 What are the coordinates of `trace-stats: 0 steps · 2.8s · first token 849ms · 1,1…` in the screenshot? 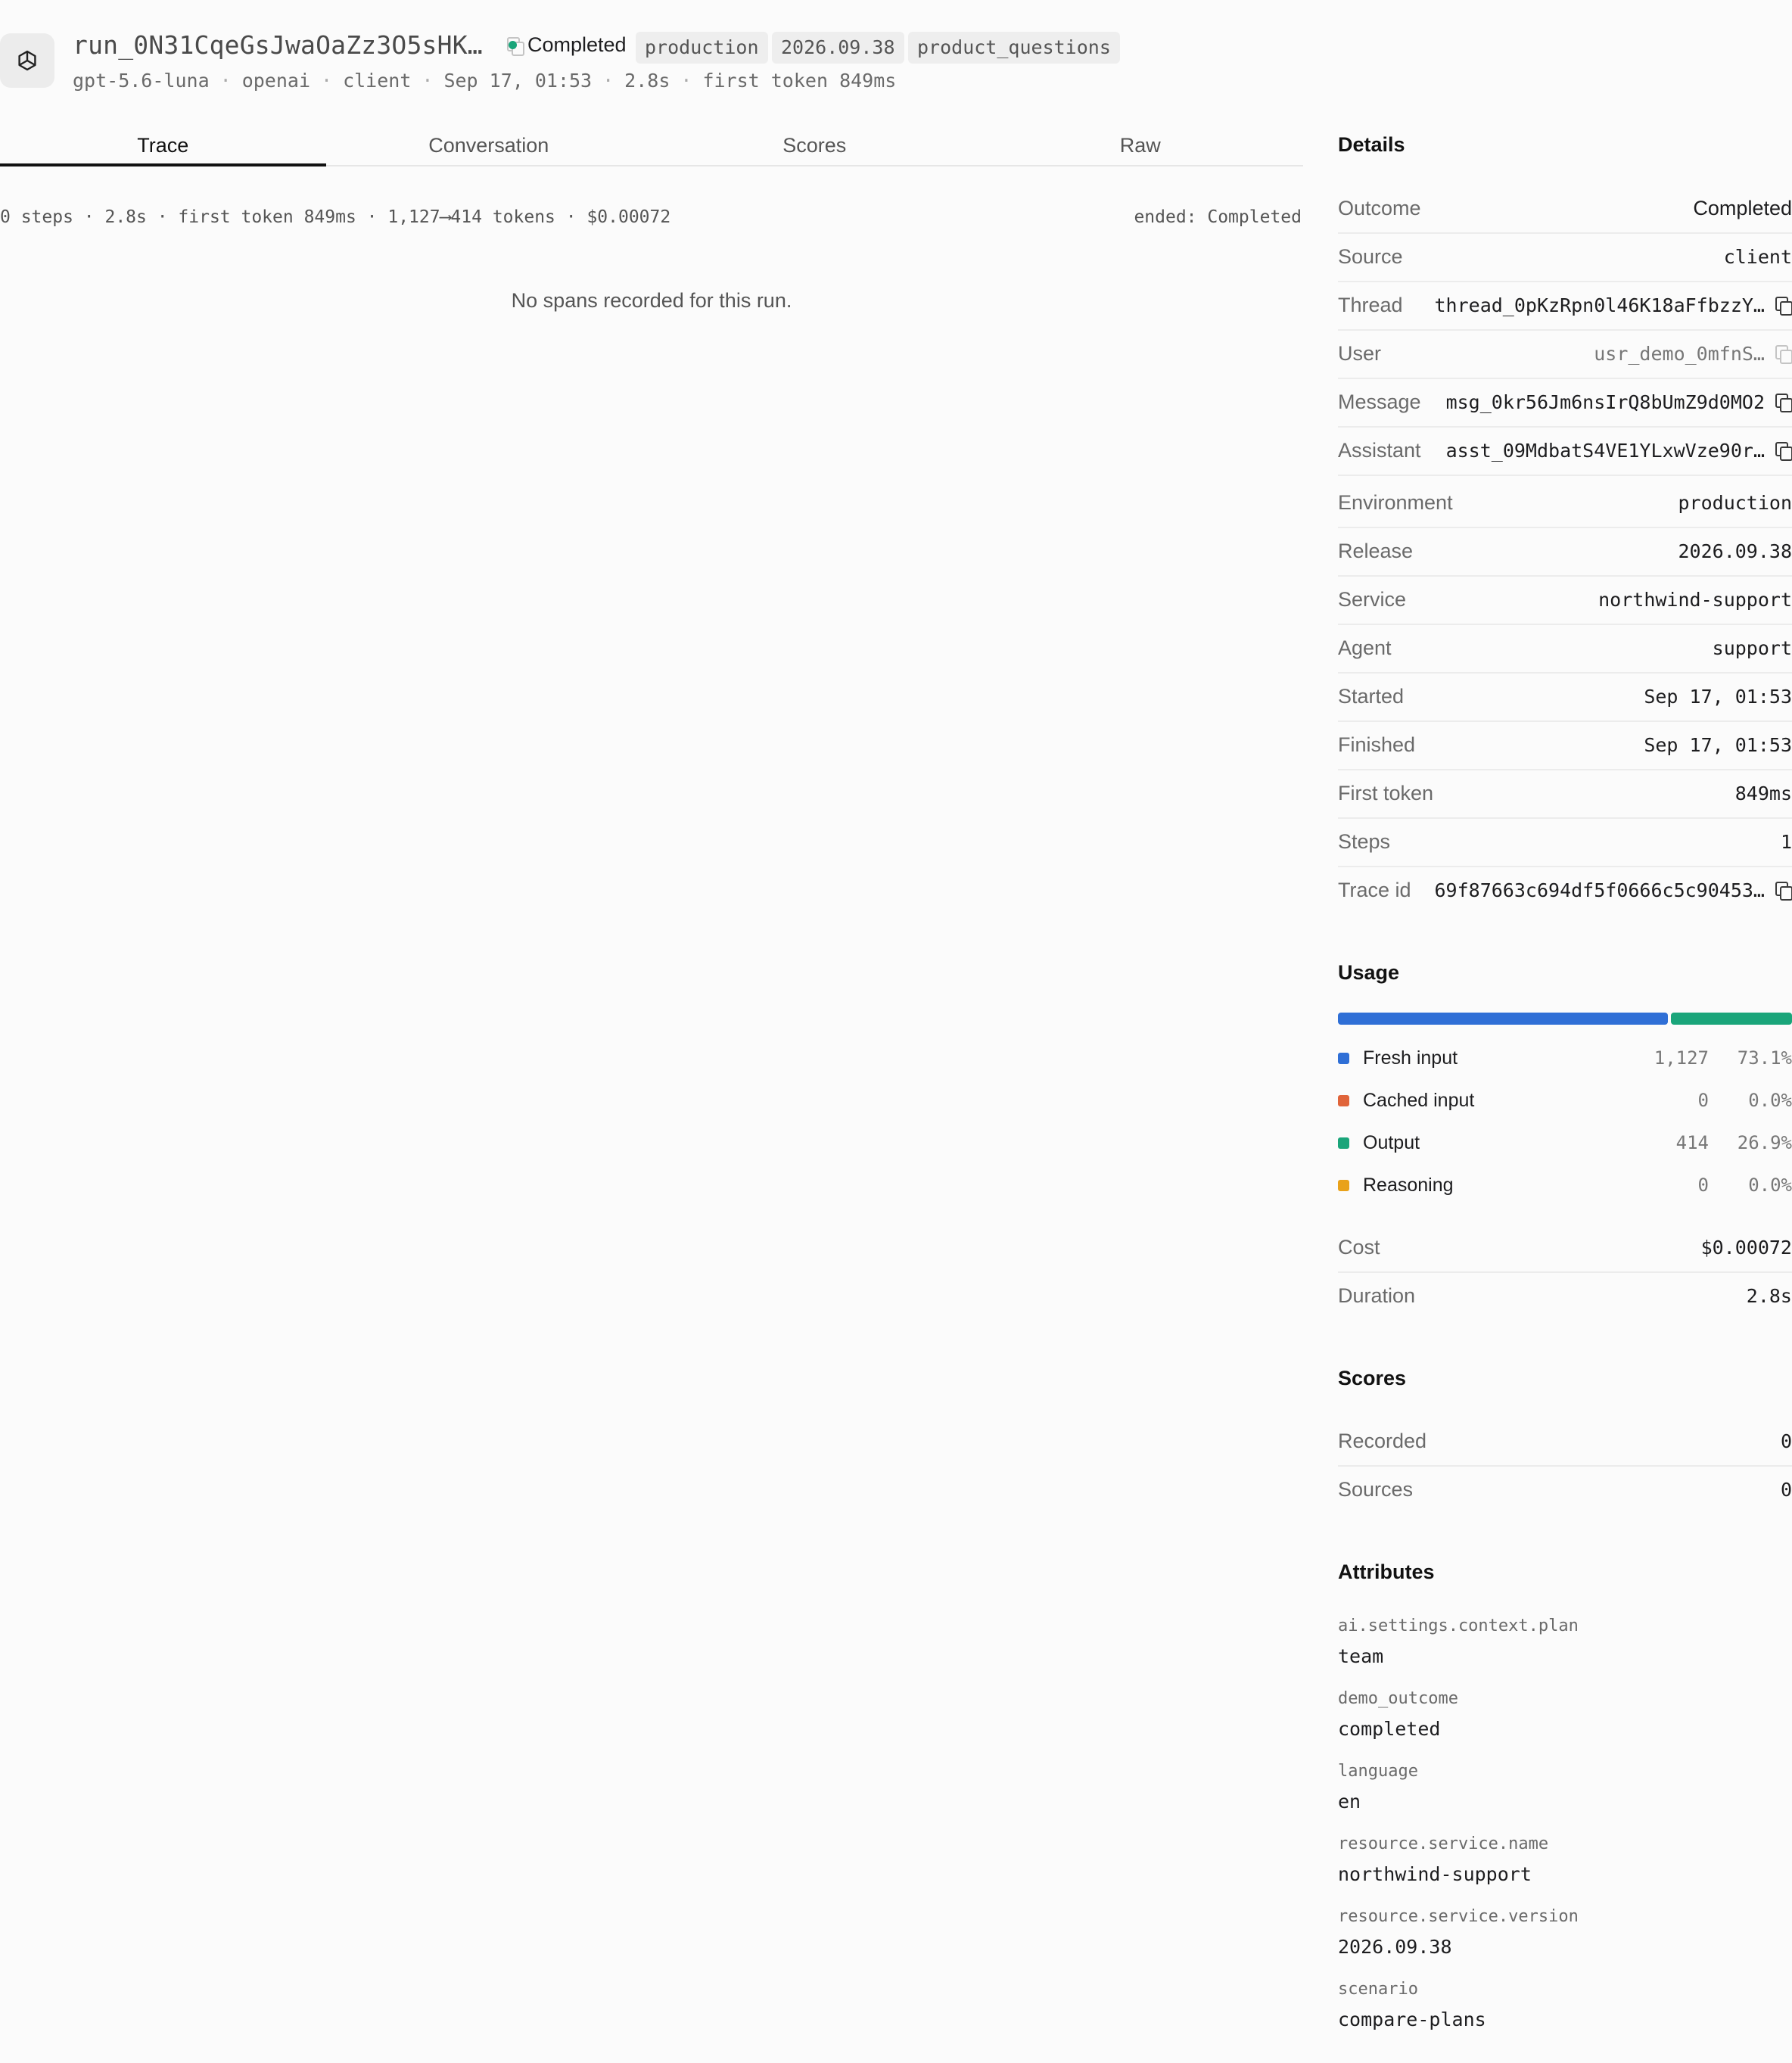 It's located at (335, 217).